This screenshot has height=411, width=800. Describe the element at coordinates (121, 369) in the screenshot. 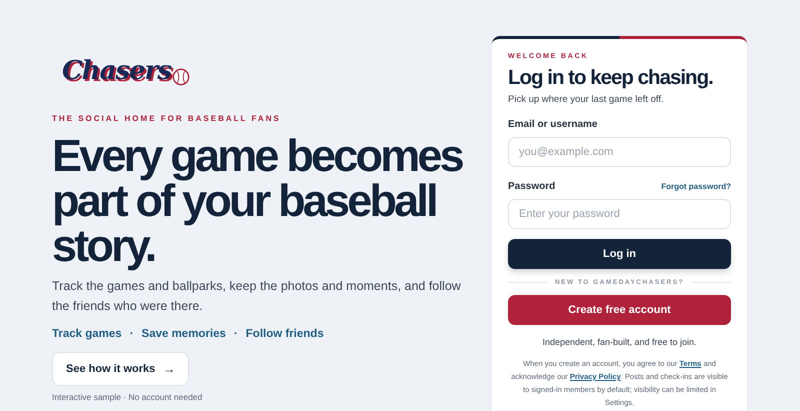

I see `see-how-button: See how it works →` at that location.